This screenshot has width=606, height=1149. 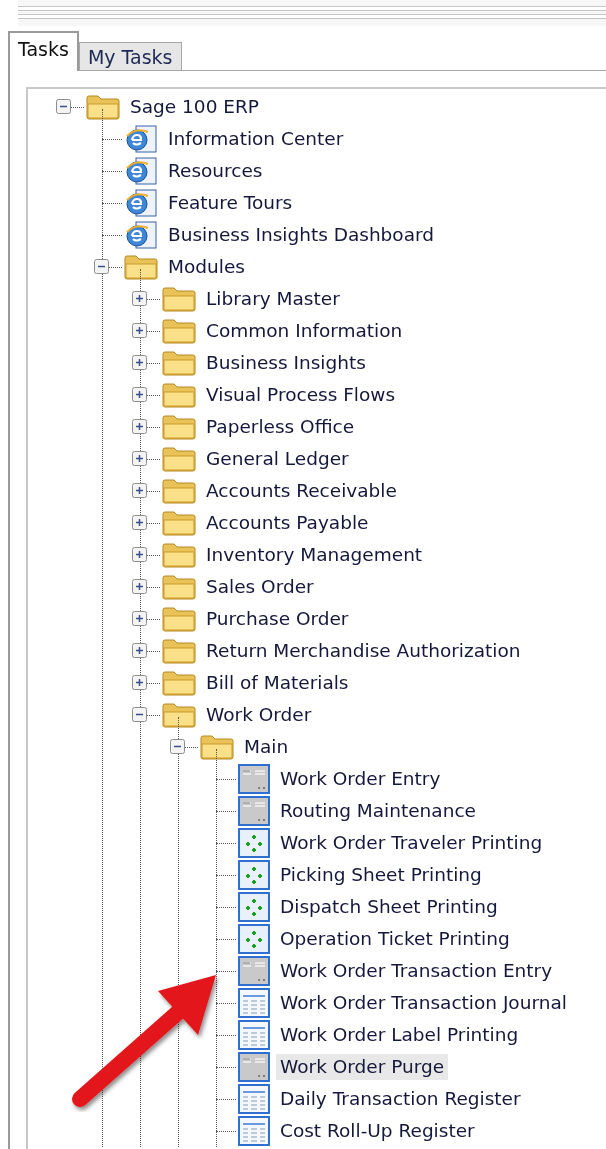 What do you see at coordinates (416, 971) in the screenshot?
I see `tree-item: Work Order Transaction Entry` at bounding box center [416, 971].